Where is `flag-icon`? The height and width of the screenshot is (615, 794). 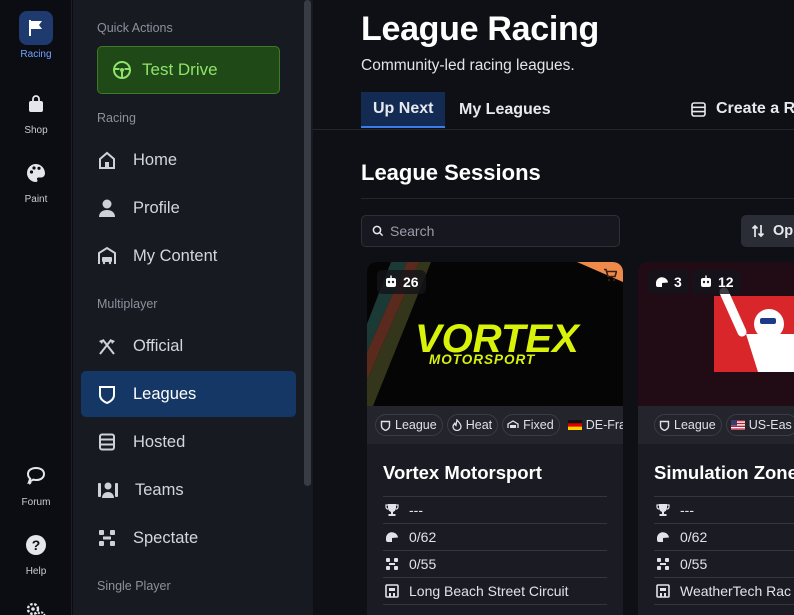
flag-icon is located at coordinates (36, 28).